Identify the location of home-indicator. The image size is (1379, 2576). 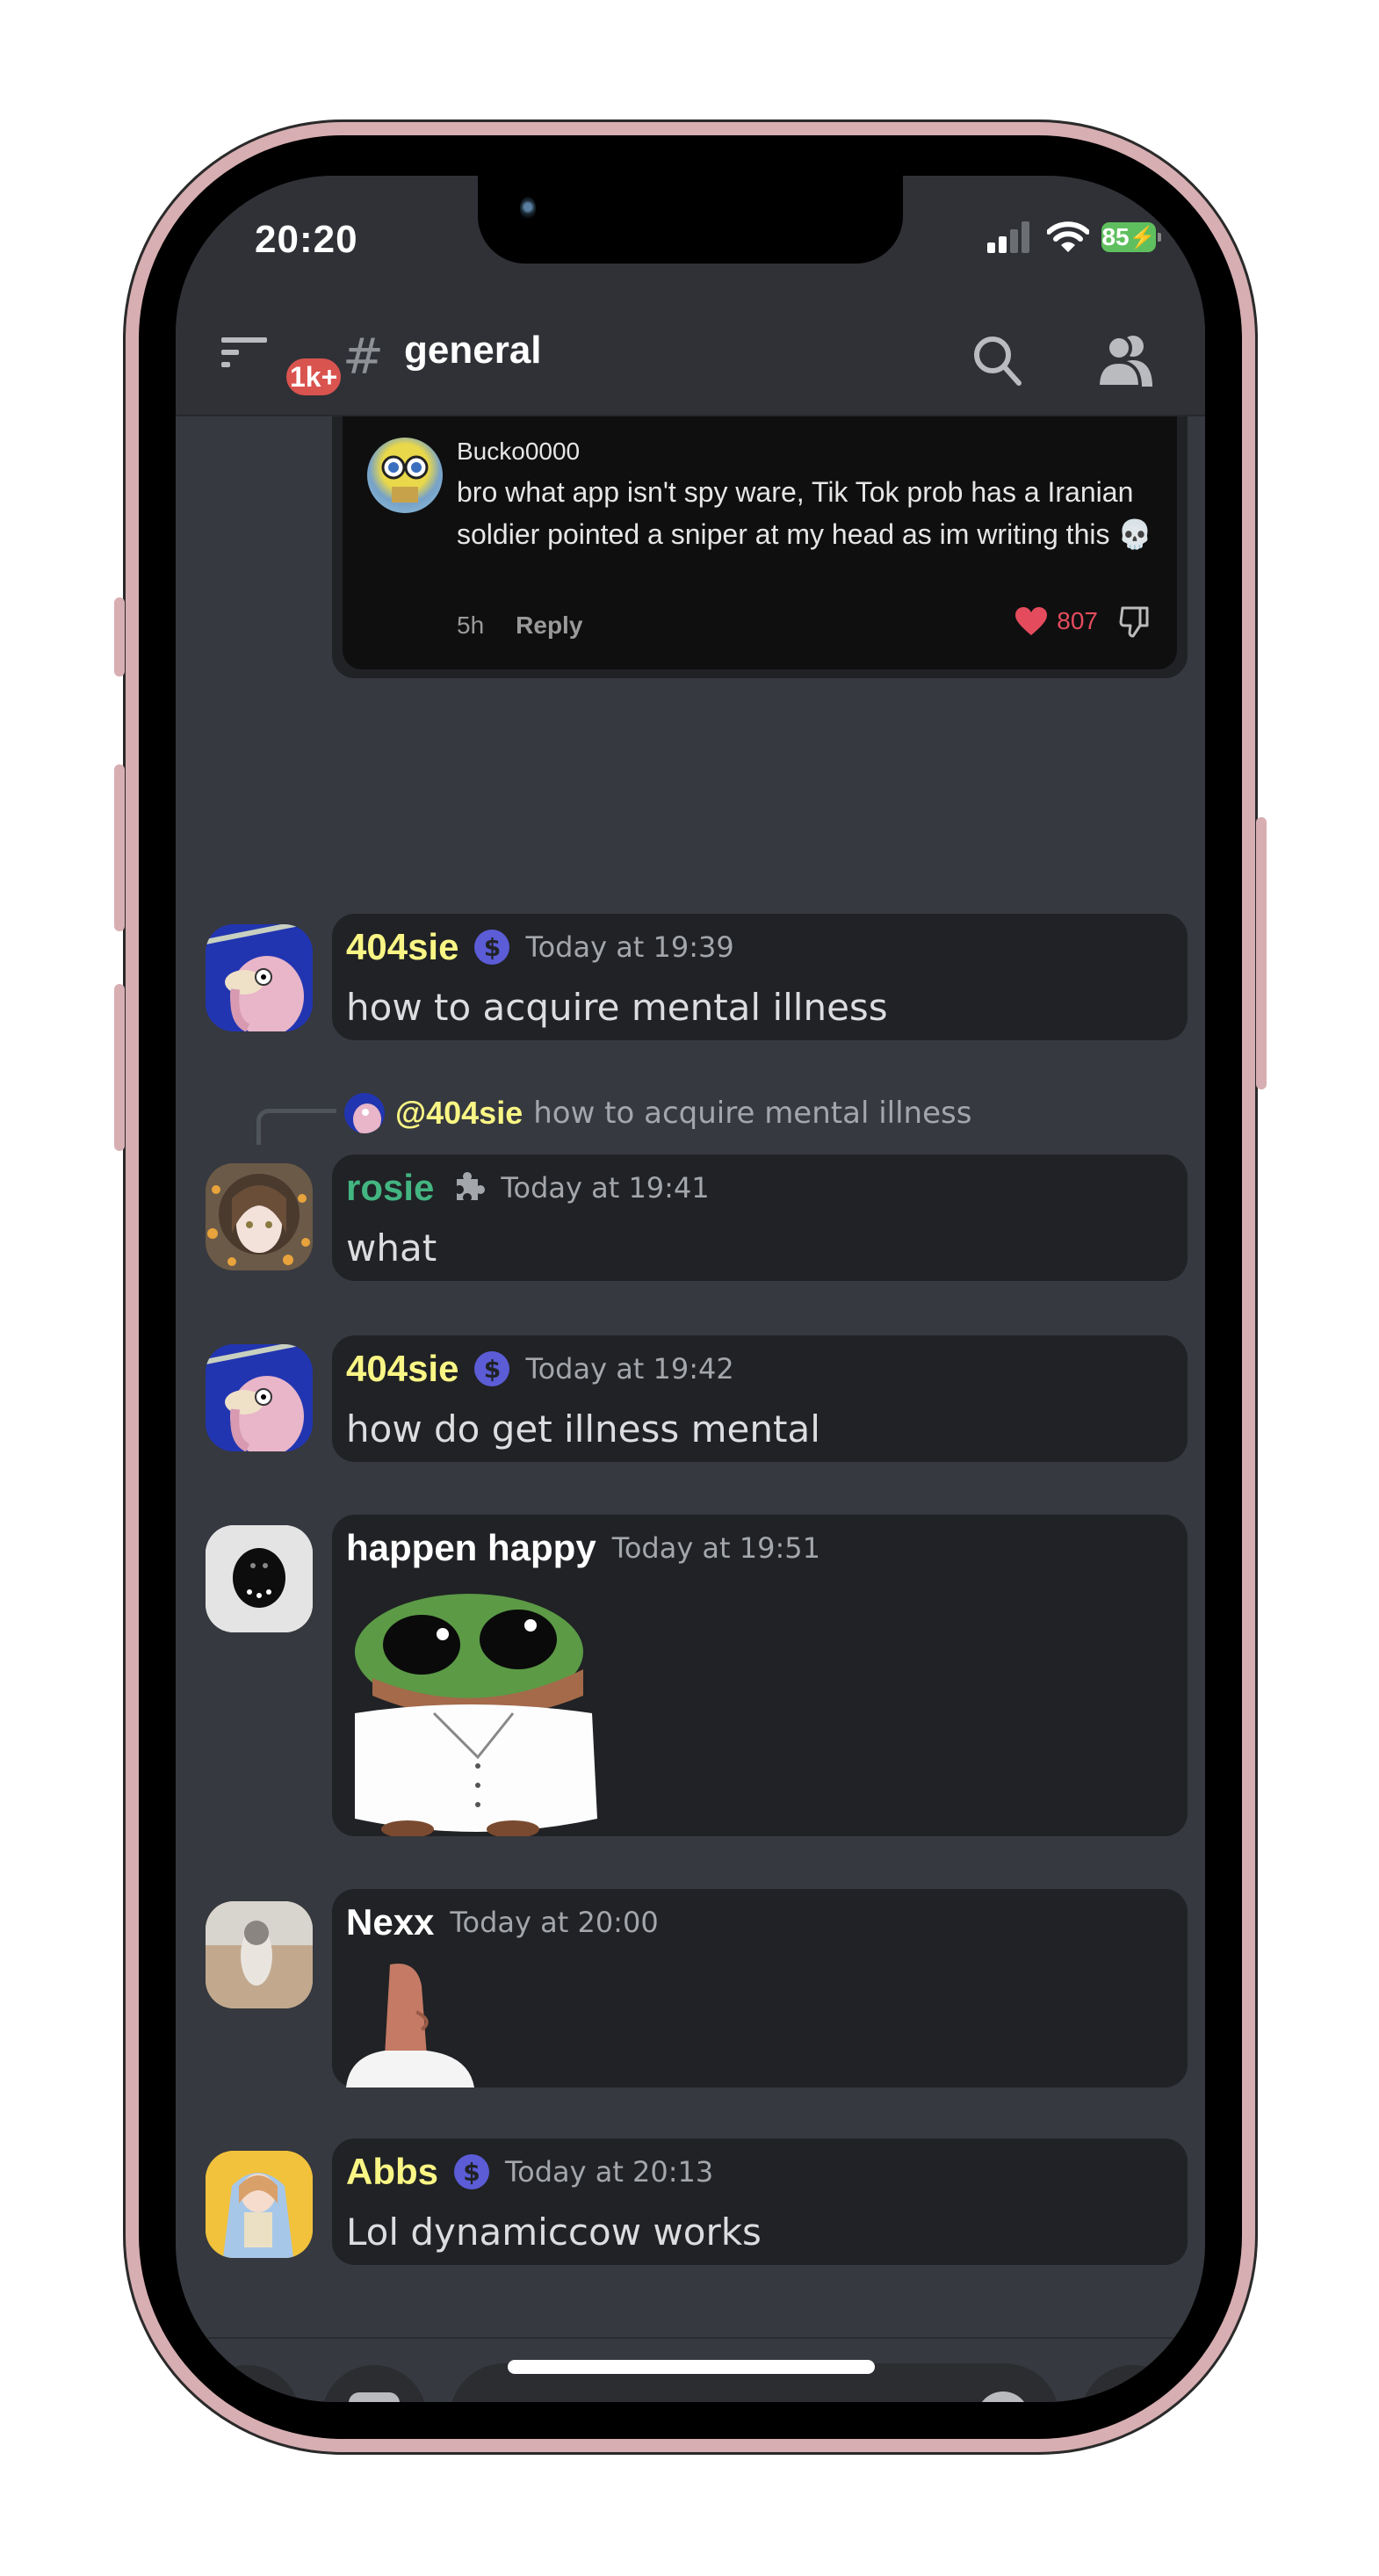
(691, 2367).